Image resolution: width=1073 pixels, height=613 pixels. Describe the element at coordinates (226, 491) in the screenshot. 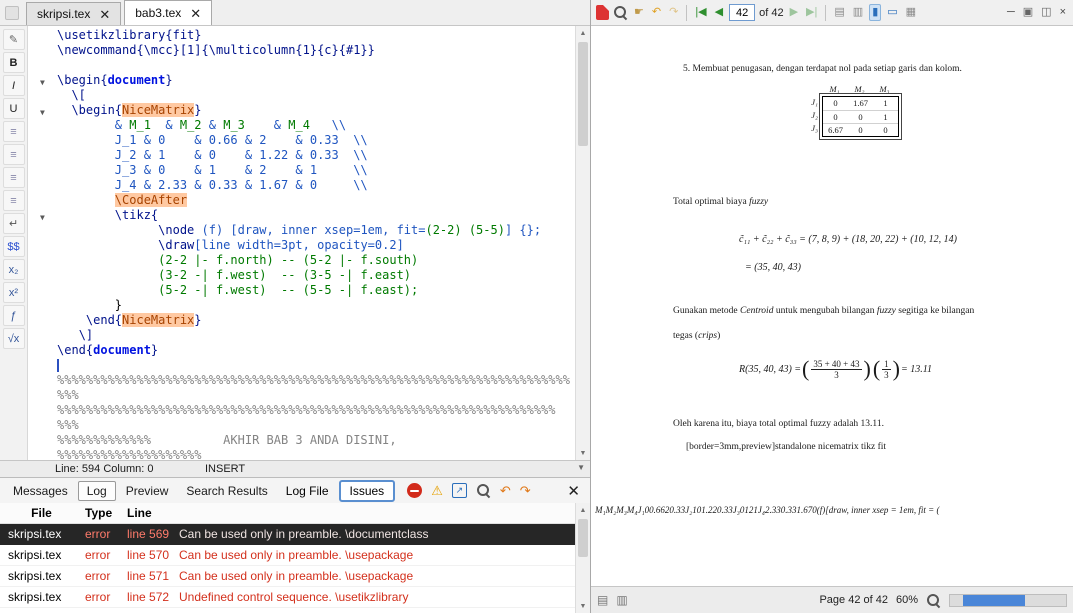

I see `log-tab-search-results: Search Results` at that location.